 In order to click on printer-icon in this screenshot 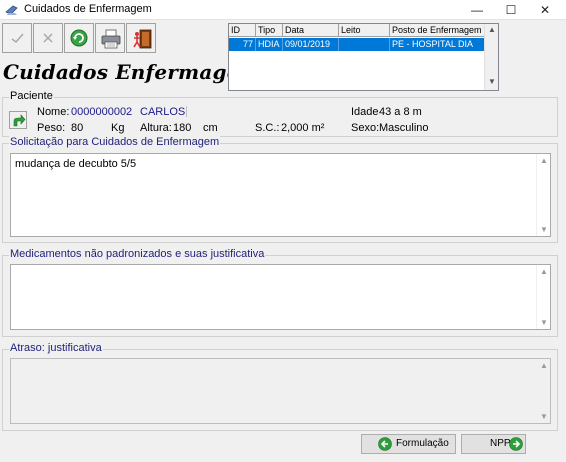, I will do `click(111, 39)`.